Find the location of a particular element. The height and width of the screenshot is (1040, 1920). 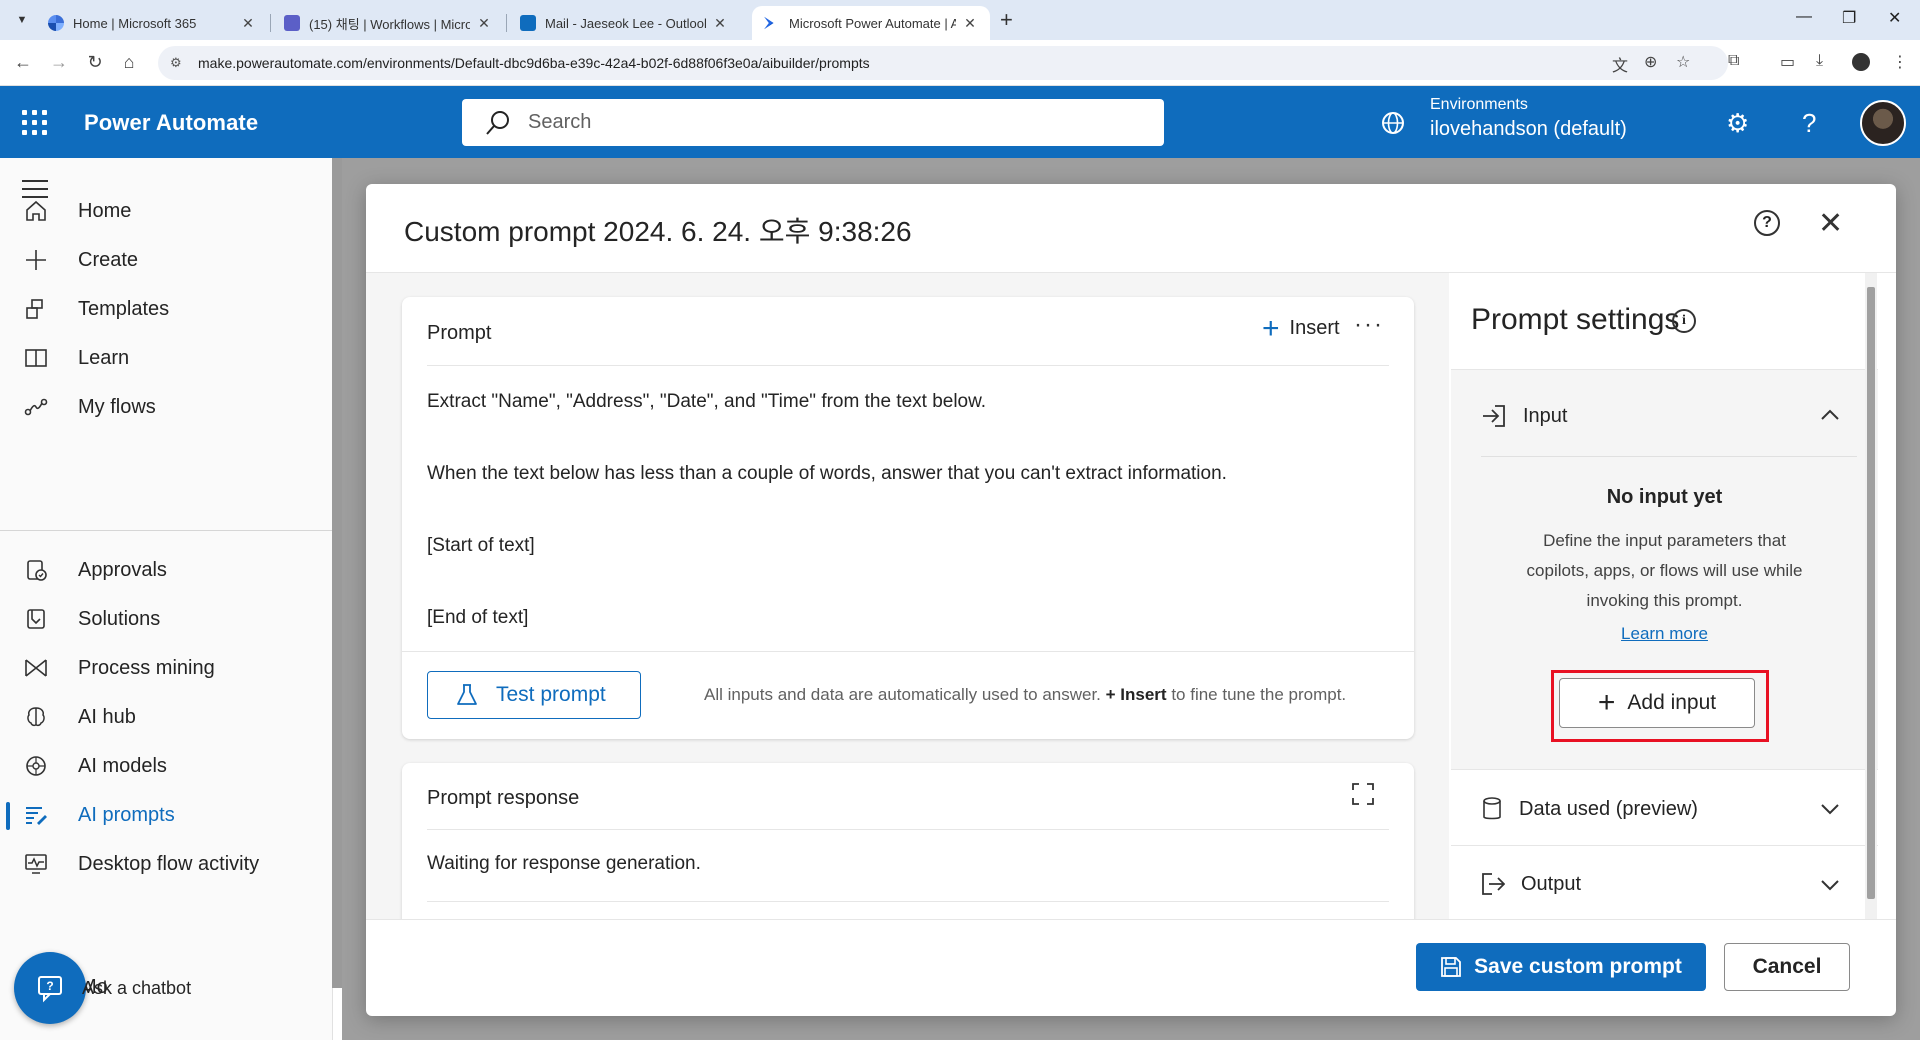

environment-name: ilovehandson (default) is located at coordinates (1528, 129).